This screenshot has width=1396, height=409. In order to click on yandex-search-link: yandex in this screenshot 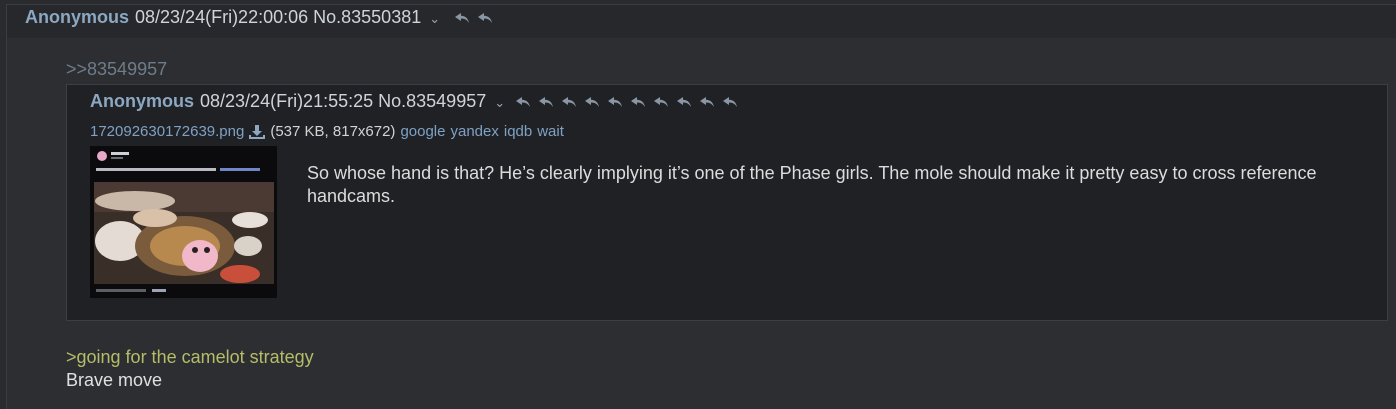, I will do `click(474, 131)`.